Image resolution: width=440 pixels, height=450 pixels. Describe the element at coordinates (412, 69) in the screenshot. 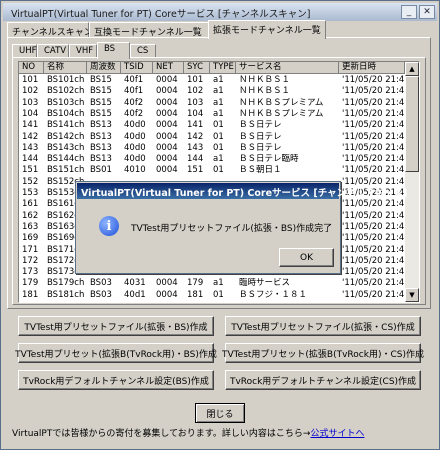

I see `scroll-up-icon: ▲` at that location.